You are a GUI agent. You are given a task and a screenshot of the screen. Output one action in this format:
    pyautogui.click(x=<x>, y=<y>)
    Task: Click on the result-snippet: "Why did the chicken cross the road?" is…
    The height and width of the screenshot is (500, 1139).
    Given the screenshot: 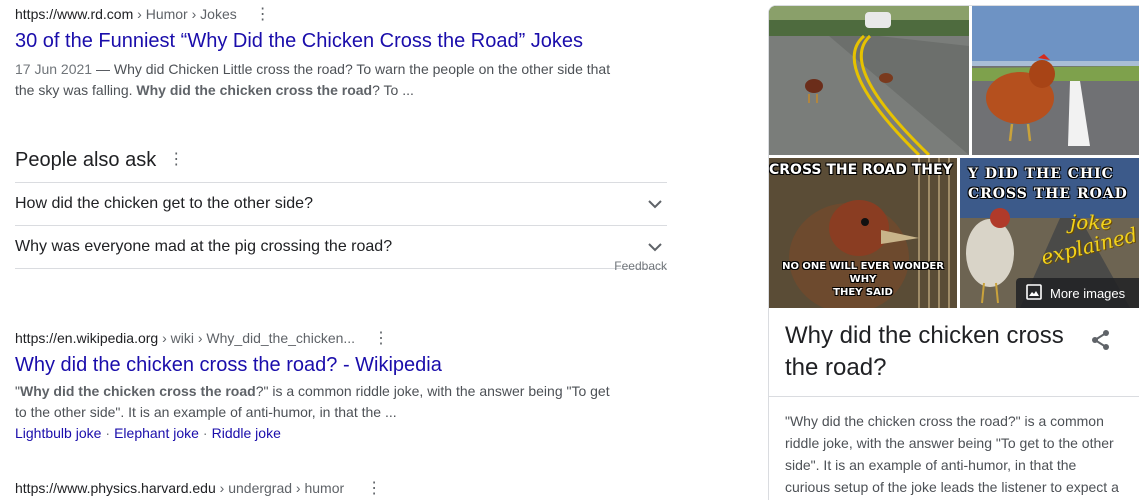 What is the action you would take?
    pyautogui.click(x=315, y=402)
    